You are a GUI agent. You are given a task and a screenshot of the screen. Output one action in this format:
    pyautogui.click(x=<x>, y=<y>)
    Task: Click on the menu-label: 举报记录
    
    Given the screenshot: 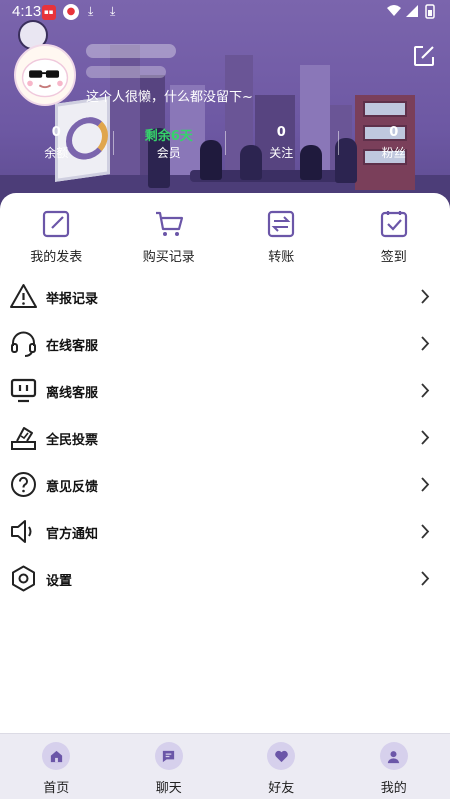 What is the action you would take?
    pyautogui.click(x=72, y=299)
    